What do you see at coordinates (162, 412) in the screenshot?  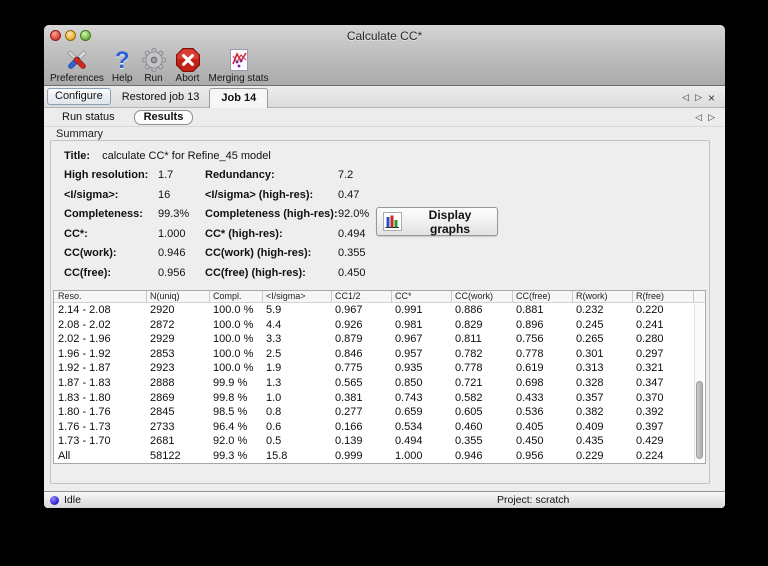 I see `cell-nuniq: 2845` at bounding box center [162, 412].